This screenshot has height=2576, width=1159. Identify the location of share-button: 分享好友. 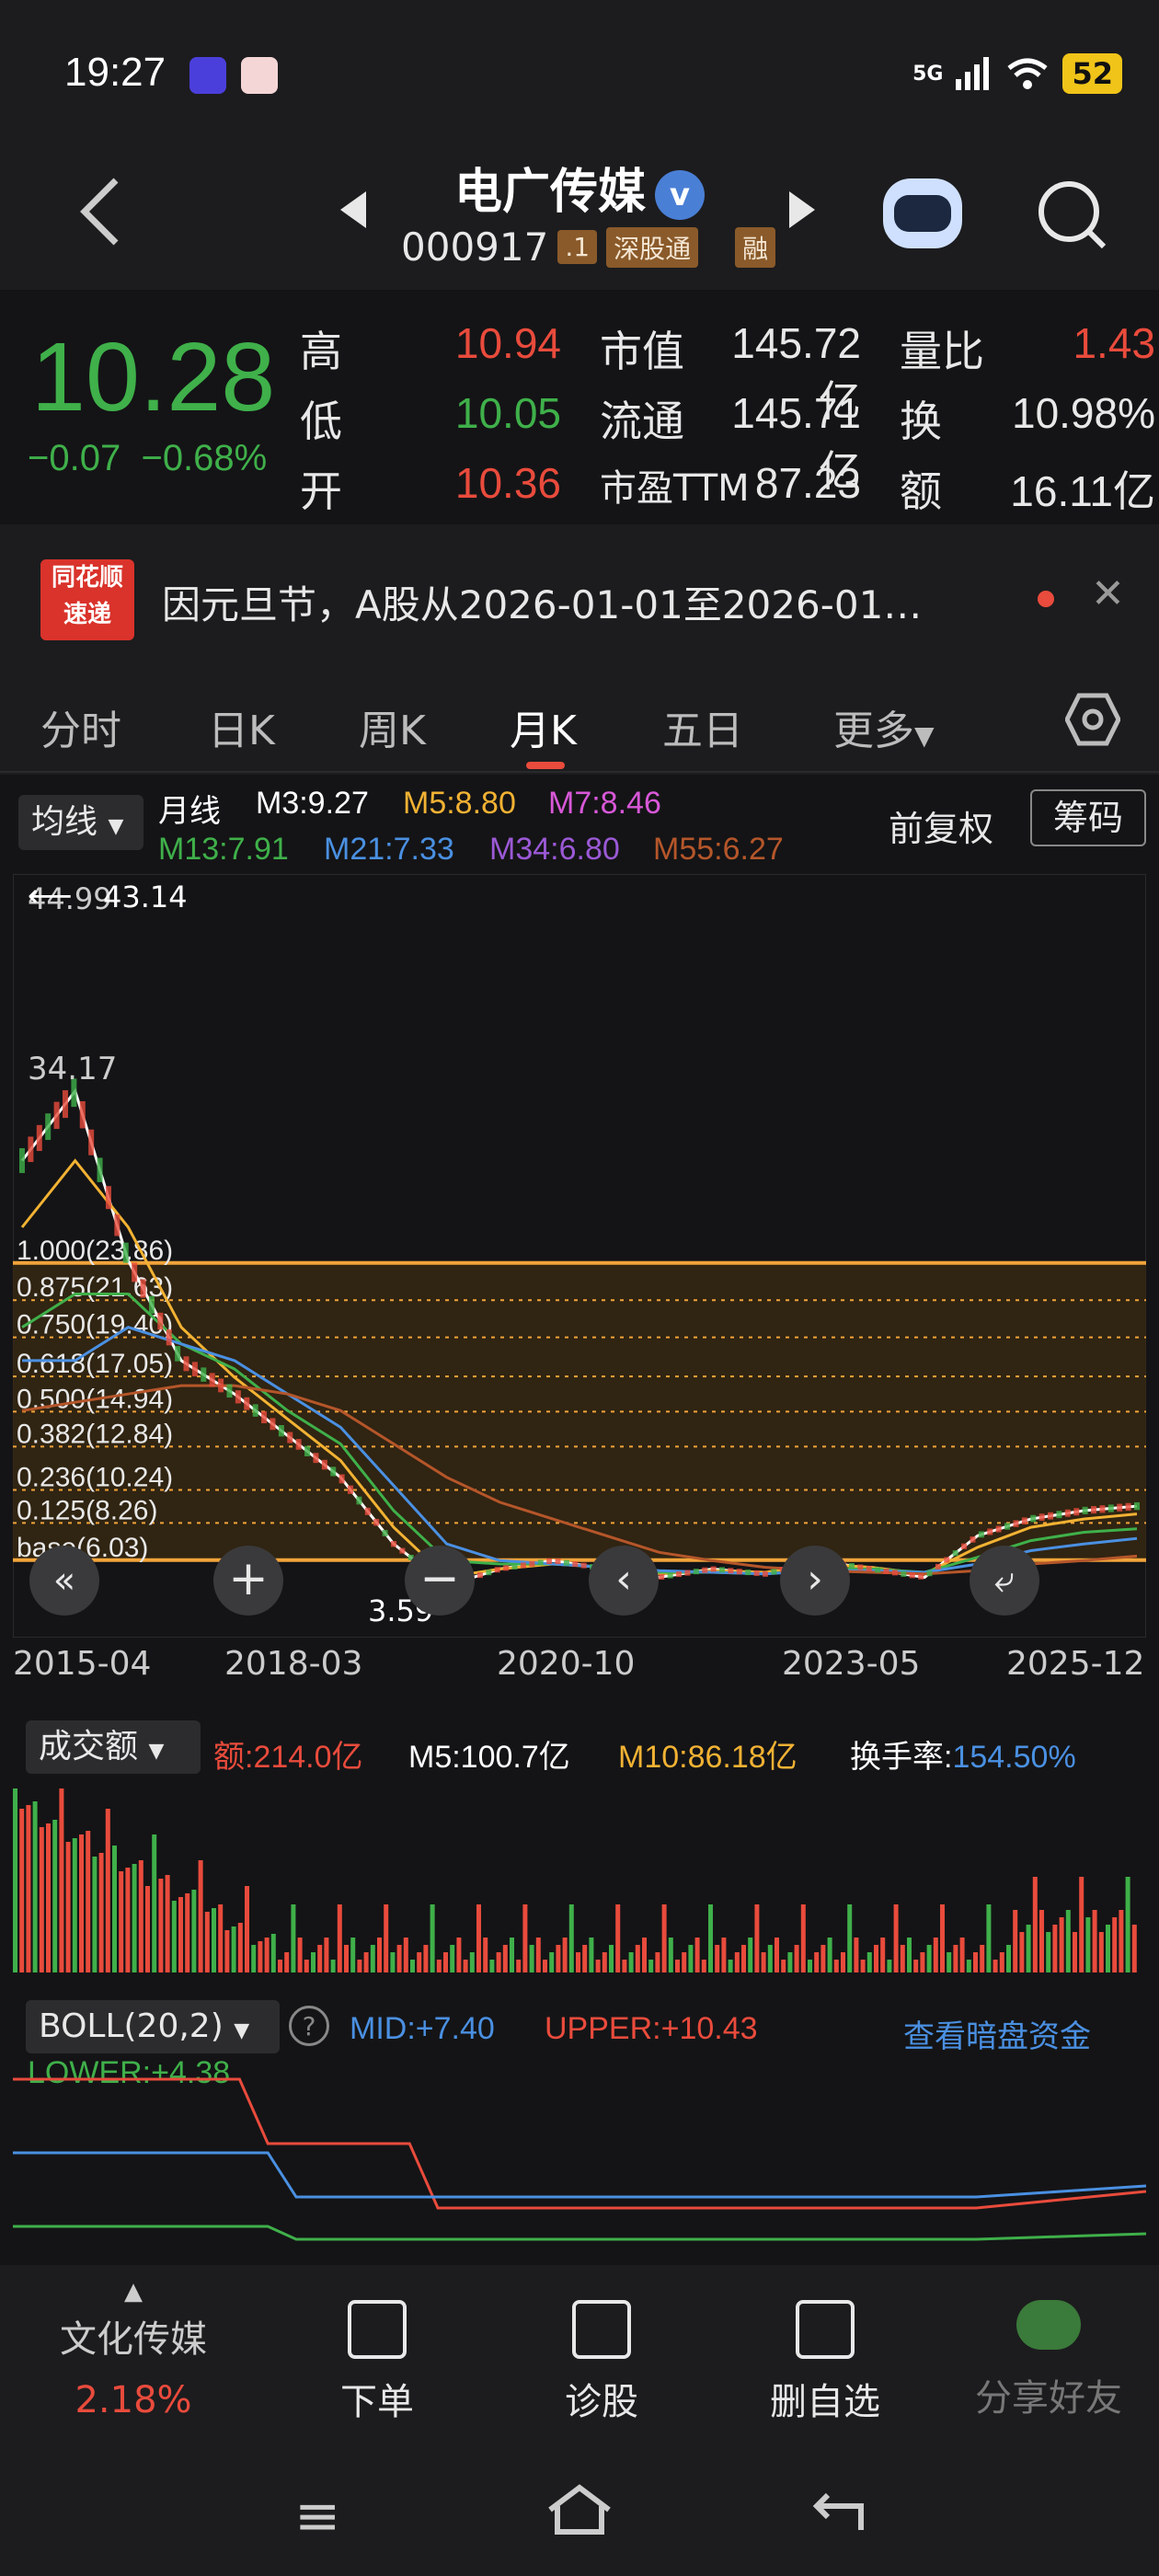
(1048, 2360).